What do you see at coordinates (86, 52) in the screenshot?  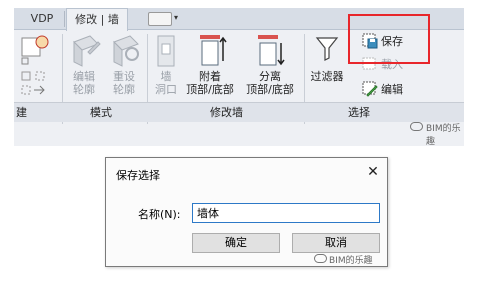 I see `edit-profile-icon` at bounding box center [86, 52].